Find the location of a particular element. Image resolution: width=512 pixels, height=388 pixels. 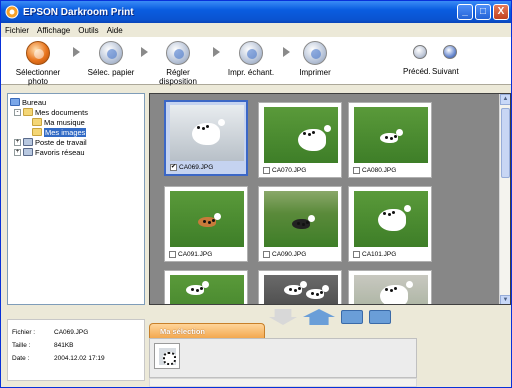

file-value: CA069.JPG is located at coordinates (71, 332).